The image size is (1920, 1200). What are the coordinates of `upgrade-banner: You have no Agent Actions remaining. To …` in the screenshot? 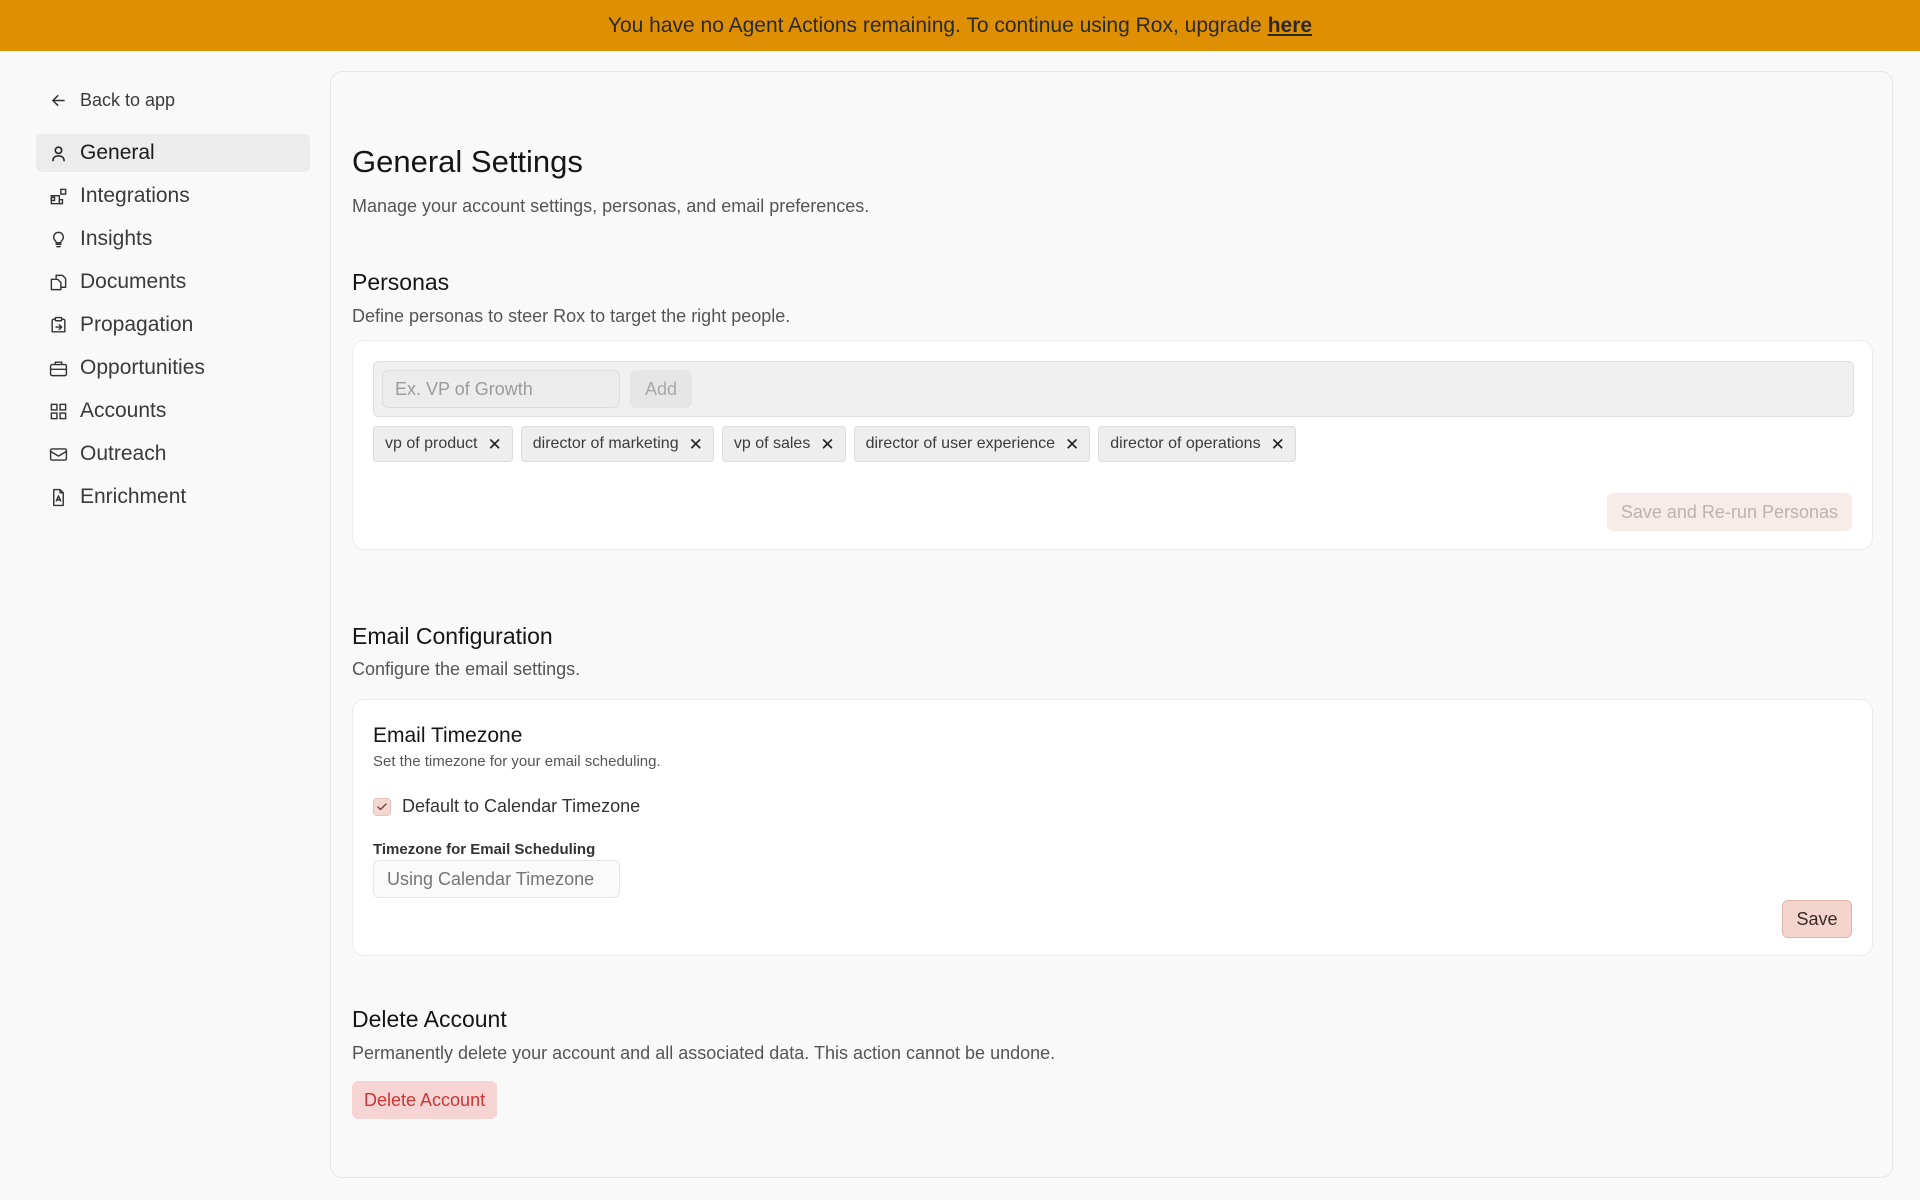 It's located at (960, 25).